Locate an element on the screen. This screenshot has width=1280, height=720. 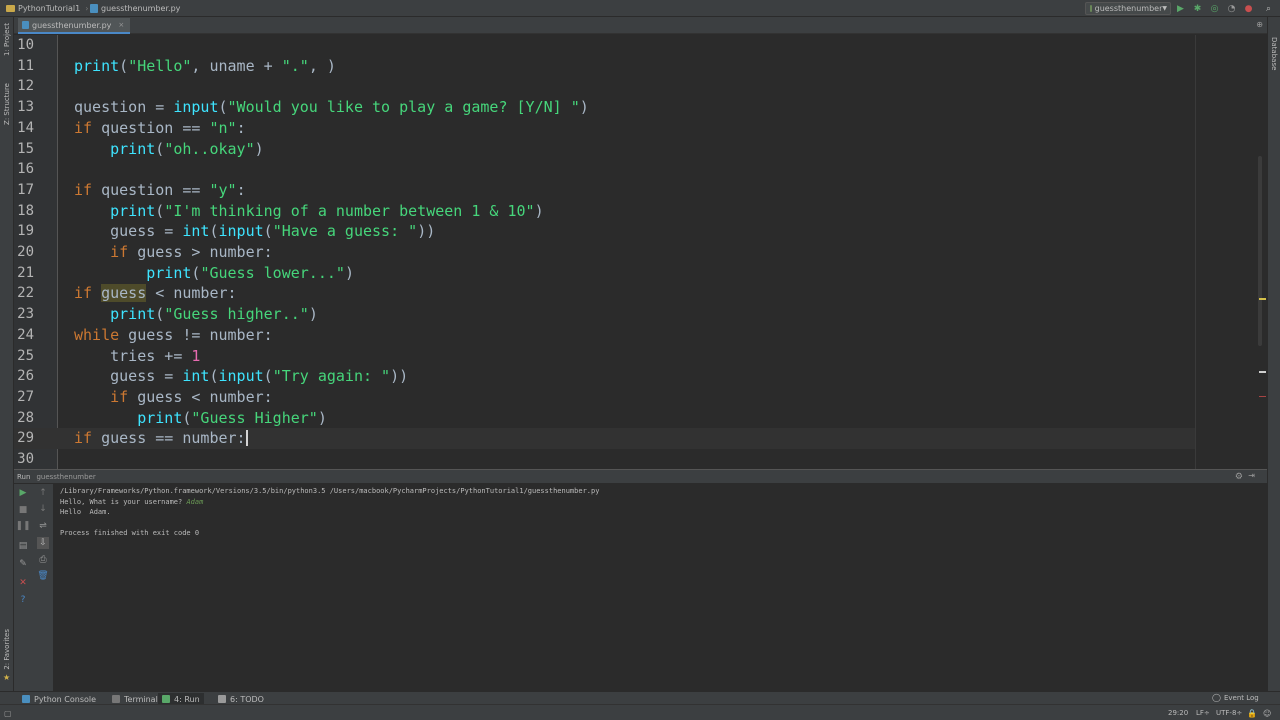
run-config-name: guessthenumber is located at coordinates (65, 477).